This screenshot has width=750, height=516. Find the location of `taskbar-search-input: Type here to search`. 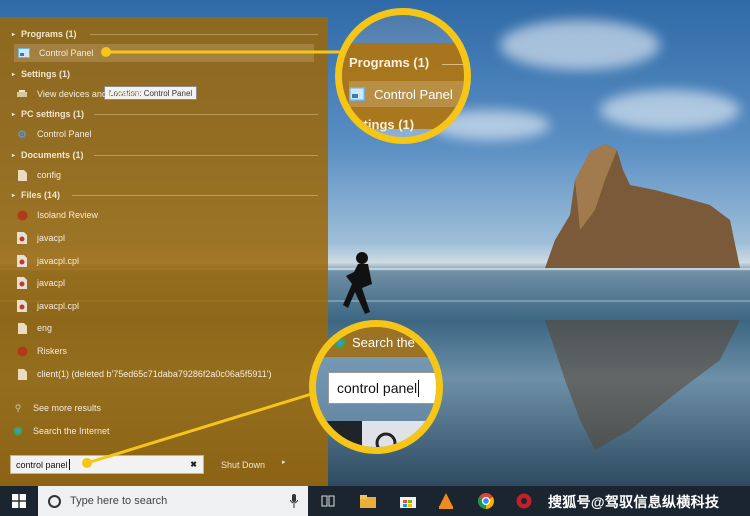

taskbar-search-input: Type here to search is located at coordinates (173, 501).